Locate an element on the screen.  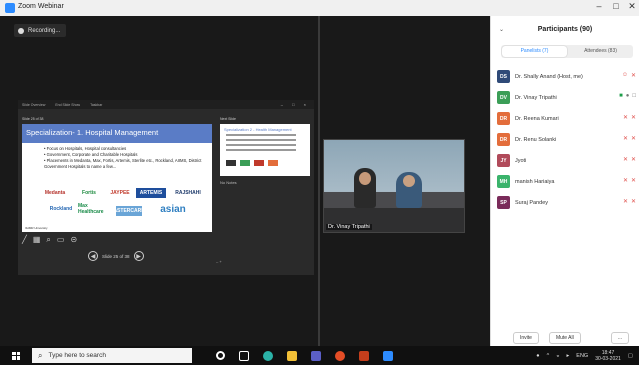
status-icon: □ is located at coordinates (634, 96).